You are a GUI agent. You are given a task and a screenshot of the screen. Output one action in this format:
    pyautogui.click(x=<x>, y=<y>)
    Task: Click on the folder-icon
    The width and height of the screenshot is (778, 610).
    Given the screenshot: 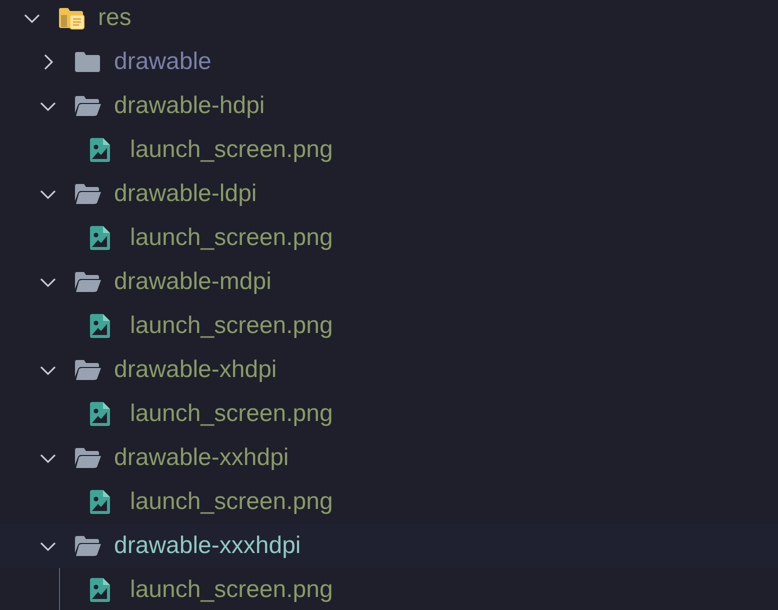 What is the action you would take?
    pyautogui.click(x=88, y=62)
    